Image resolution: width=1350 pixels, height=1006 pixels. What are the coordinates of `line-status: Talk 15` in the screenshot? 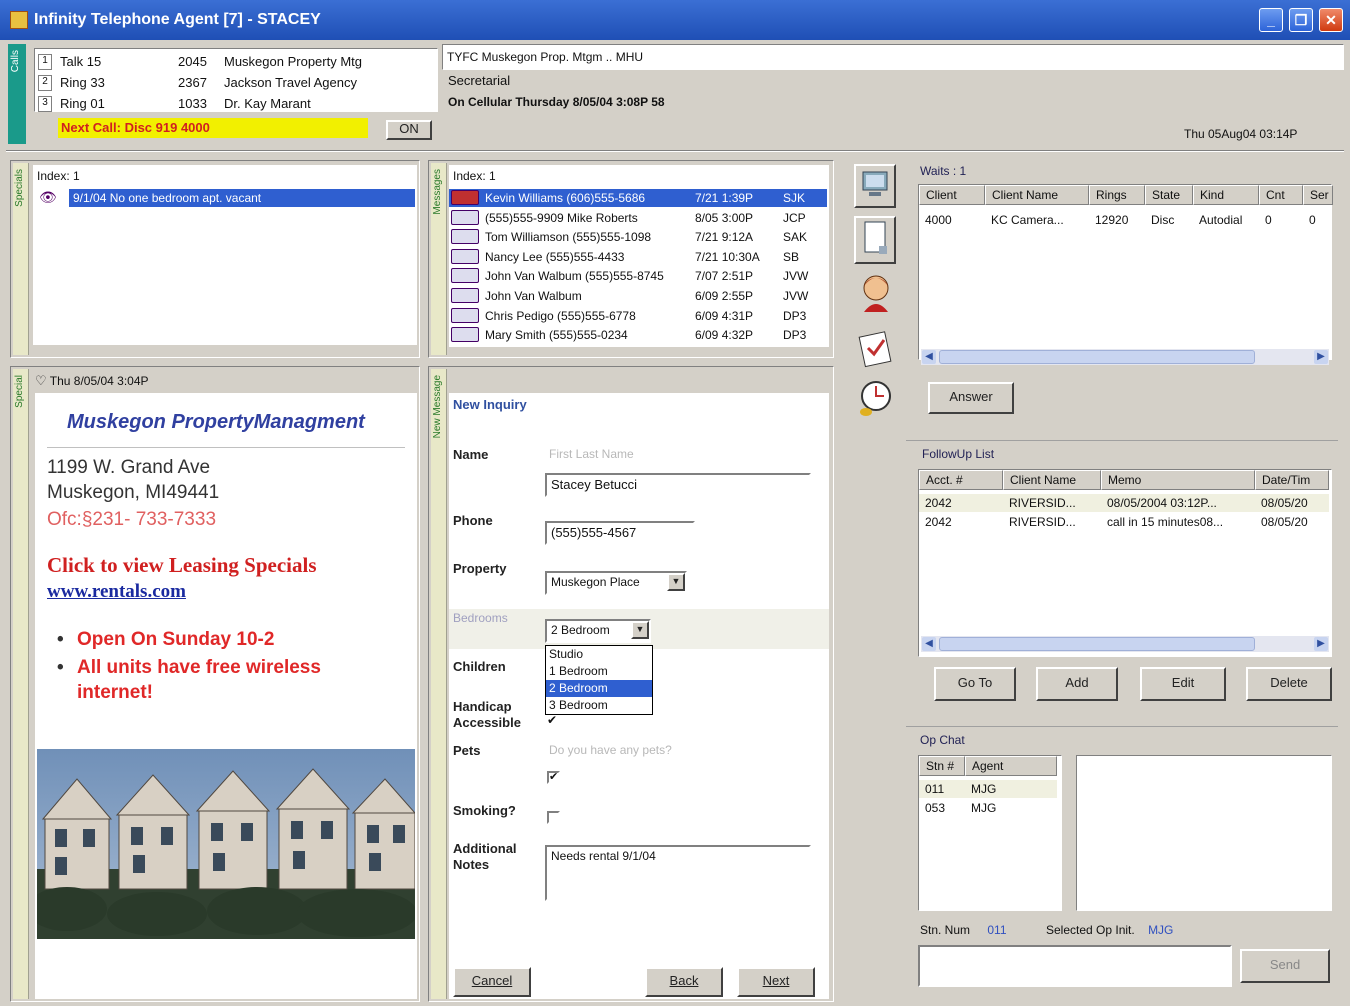 It's located at (81, 61).